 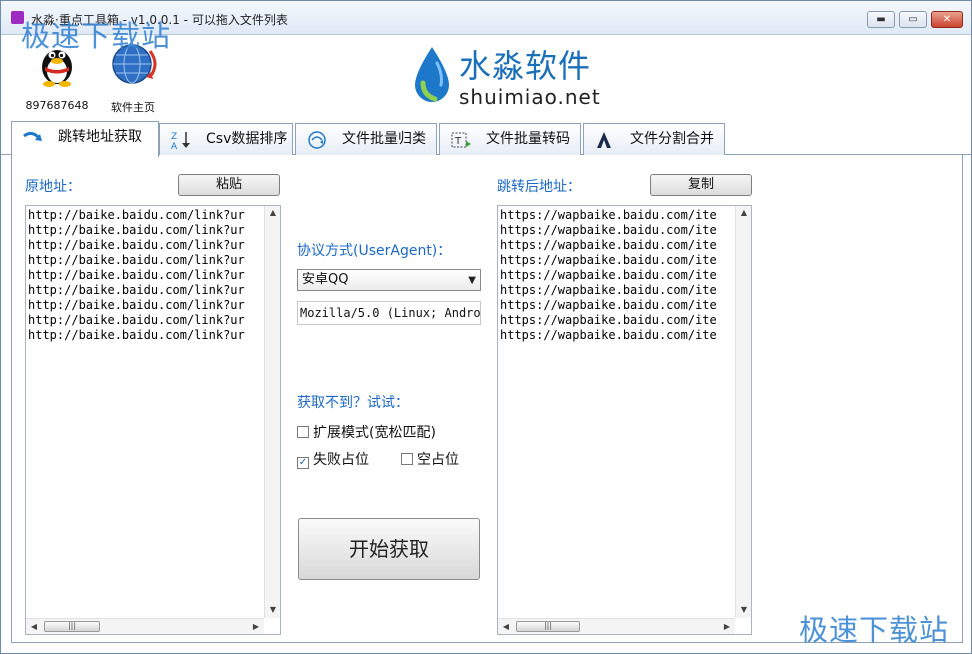 I want to click on close-button: ✕, so click(x=947, y=19).